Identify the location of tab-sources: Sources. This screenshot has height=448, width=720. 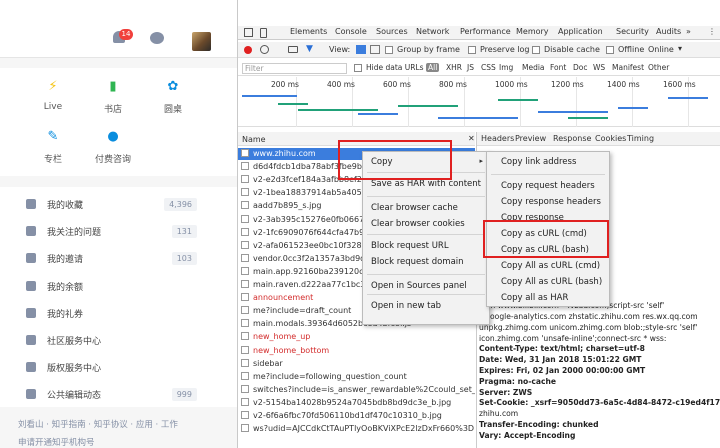
(392, 31).